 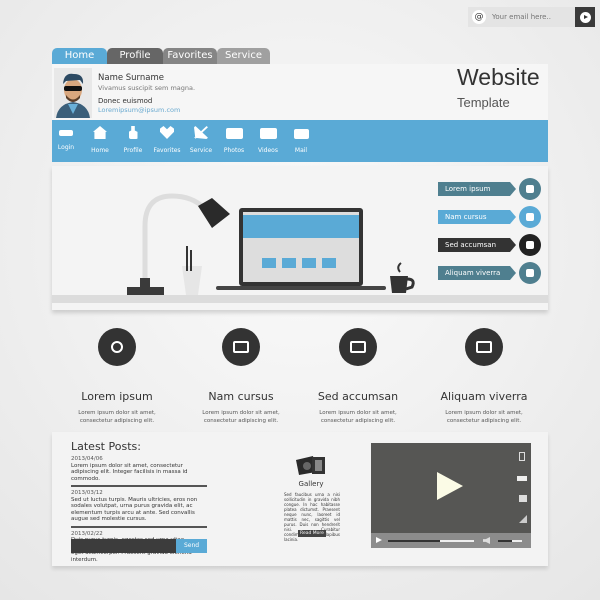 What do you see at coordinates (530, 245) in the screenshot?
I see `briefcase-icon` at bounding box center [530, 245].